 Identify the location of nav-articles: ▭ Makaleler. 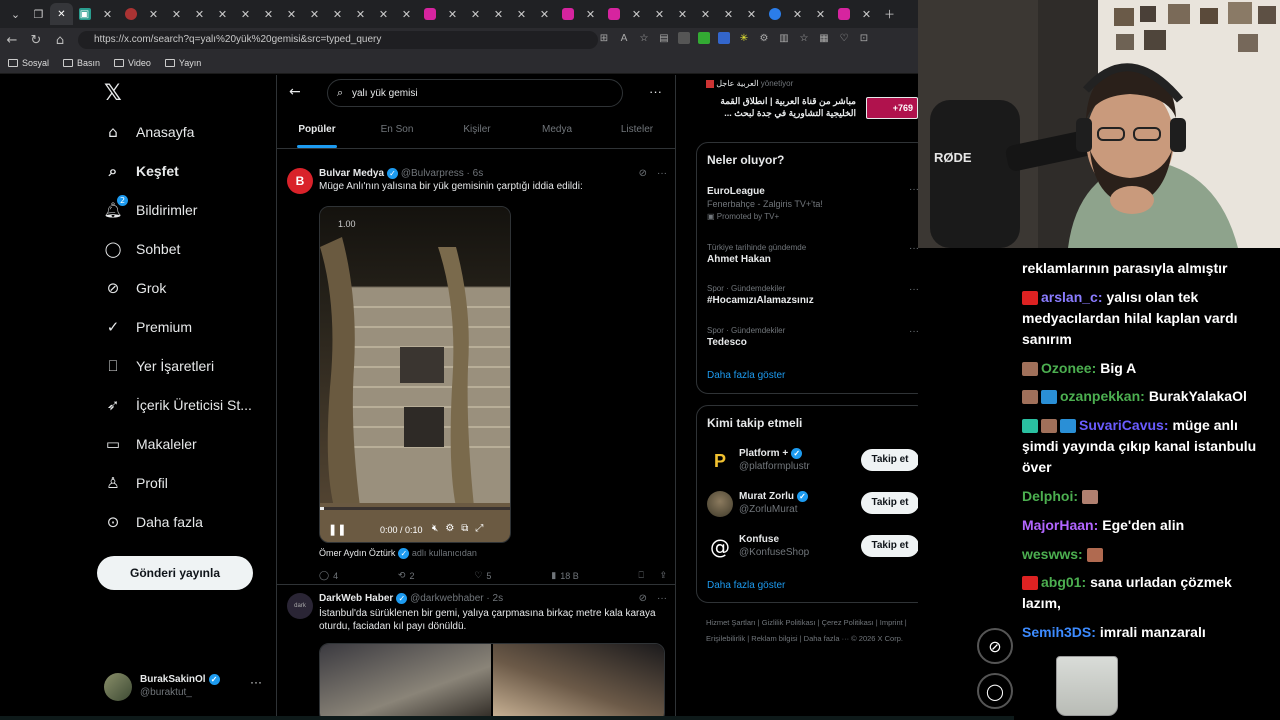
(150, 444).